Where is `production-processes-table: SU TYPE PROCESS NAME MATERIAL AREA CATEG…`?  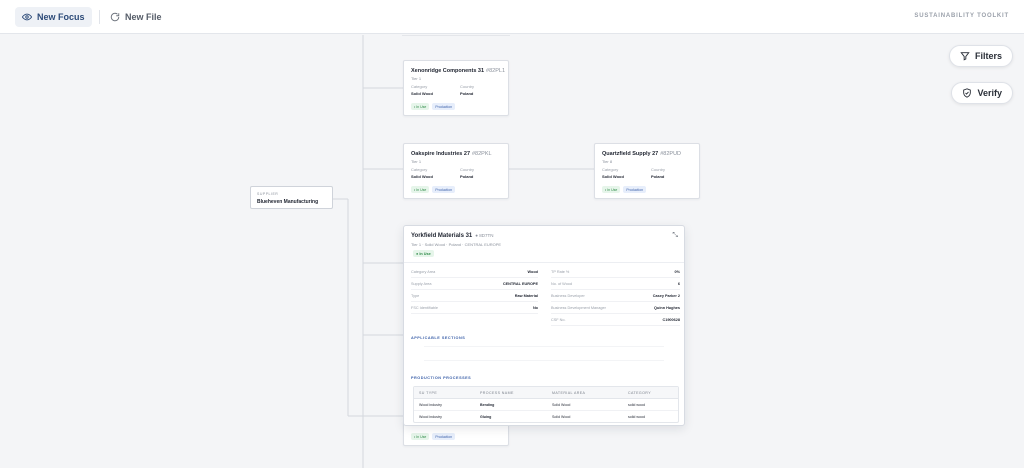 production-processes-table: SU TYPE PROCESS NAME MATERIAL AREA CATEG… is located at coordinates (546, 404).